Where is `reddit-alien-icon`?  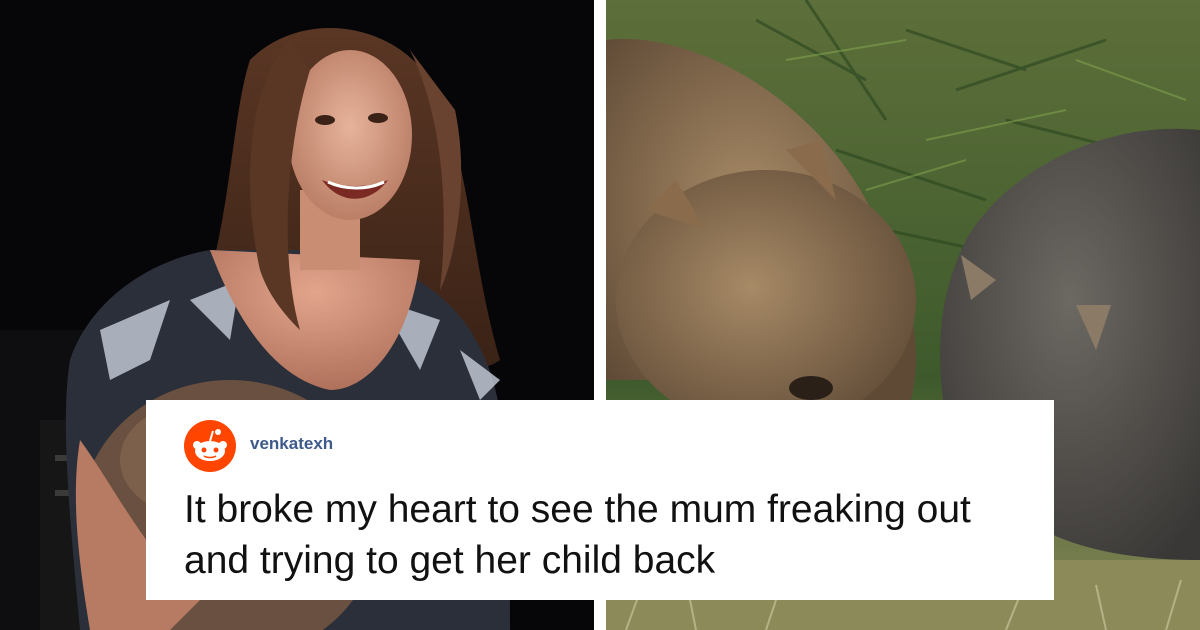
reddit-alien-icon is located at coordinates (210, 446).